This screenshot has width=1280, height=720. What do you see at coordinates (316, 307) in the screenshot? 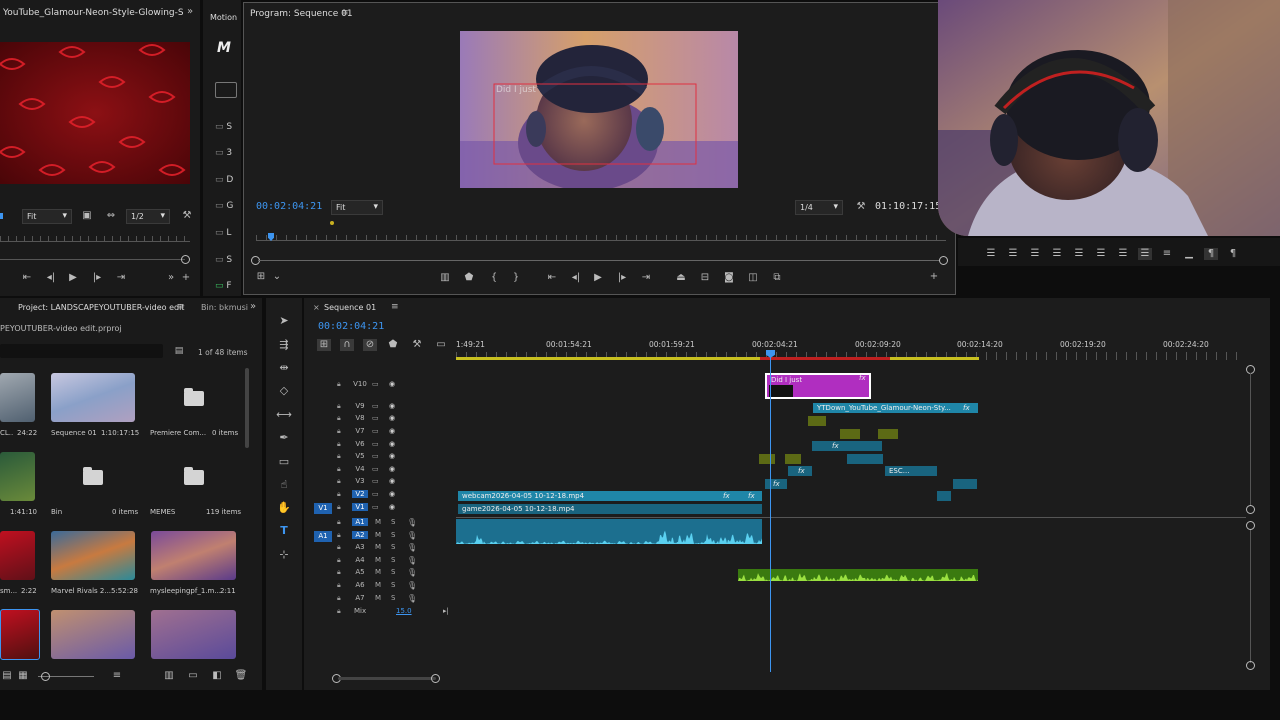
I see `close-icon: ×` at bounding box center [316, 307].